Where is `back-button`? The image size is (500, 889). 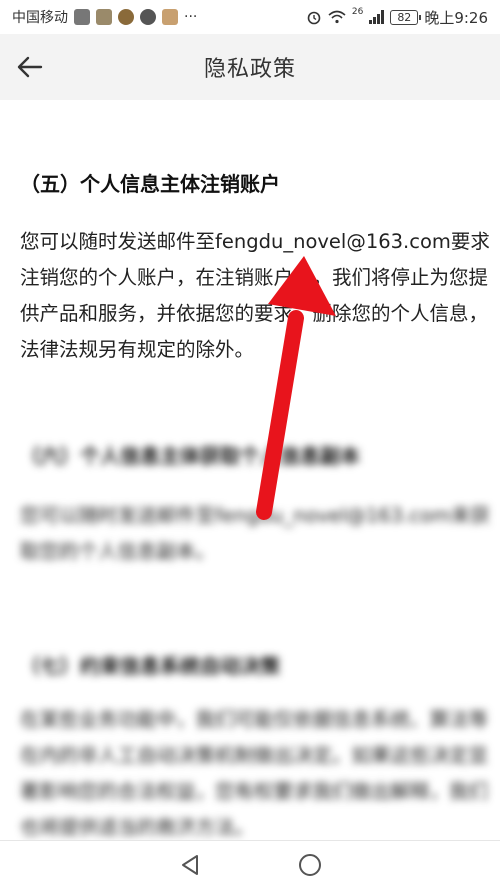
back-button is located at coordinates (30, 67).